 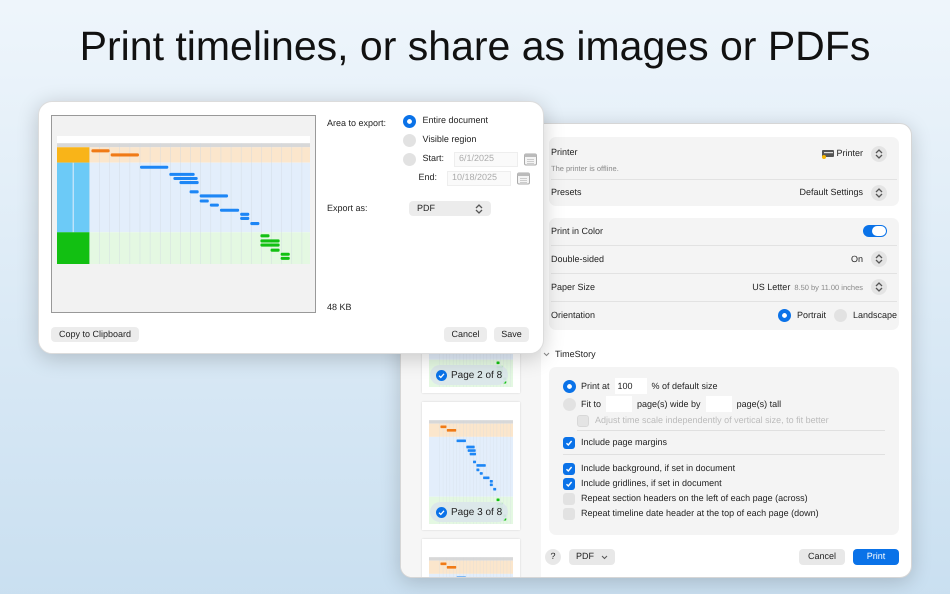 I want to click on option-label: Fit to, so click(x=591, y=404).